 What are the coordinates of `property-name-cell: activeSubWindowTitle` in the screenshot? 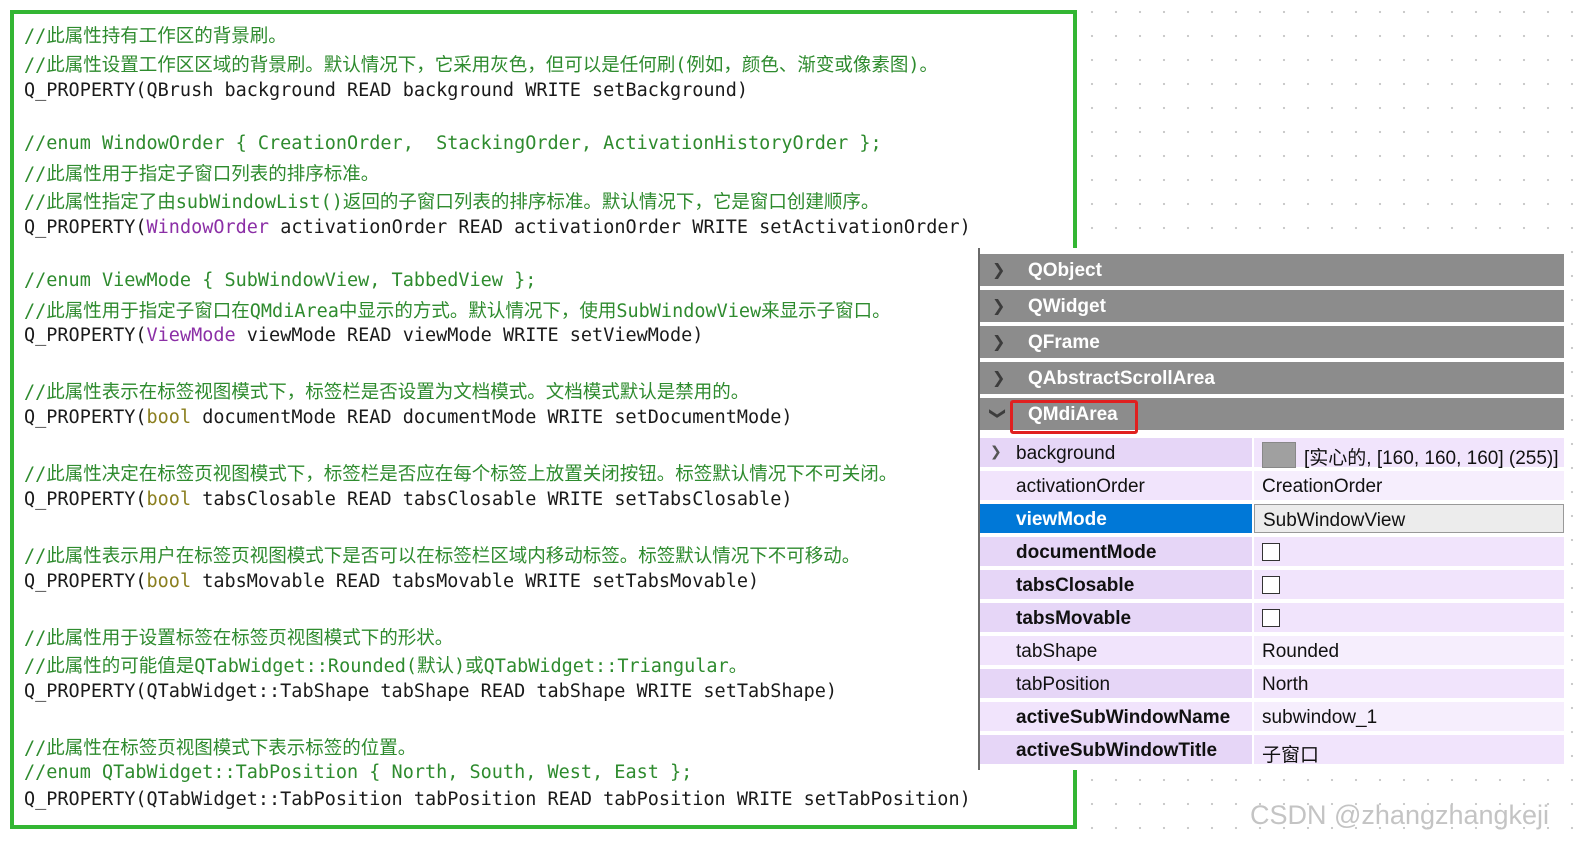 It's located at (1116, 749).